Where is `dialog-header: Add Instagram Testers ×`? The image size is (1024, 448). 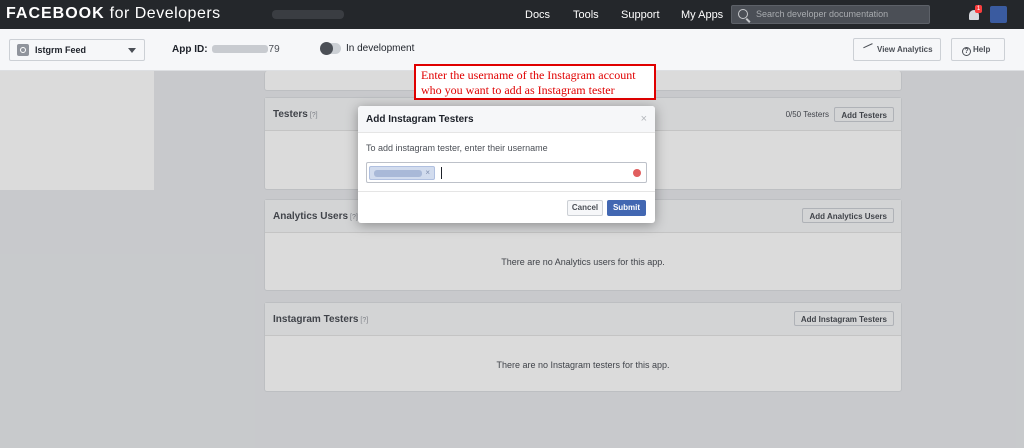
dialog-header: Add Instagram Testers × is located at coordinates (506, 119).